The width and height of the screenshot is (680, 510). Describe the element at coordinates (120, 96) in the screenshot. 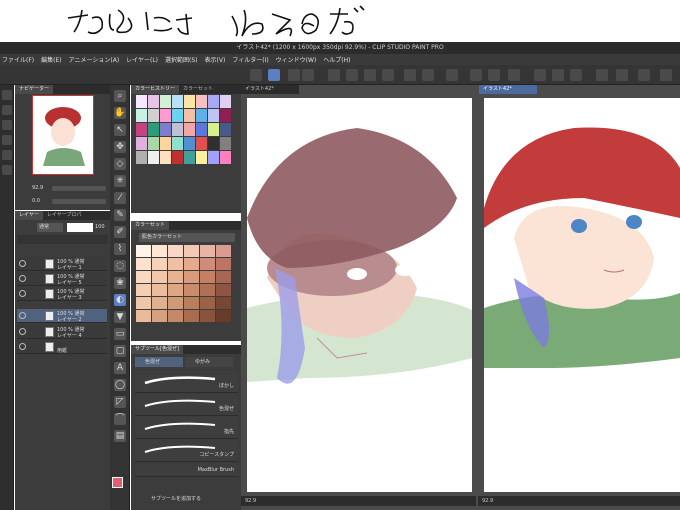

I see `zoom-icon: ⌕` at that location.